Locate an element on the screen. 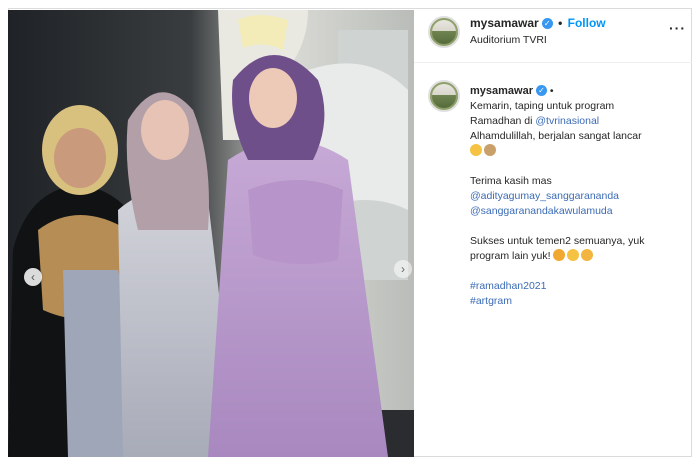  carousel-prev-button: ‹ is located at coordinates (33, 277).